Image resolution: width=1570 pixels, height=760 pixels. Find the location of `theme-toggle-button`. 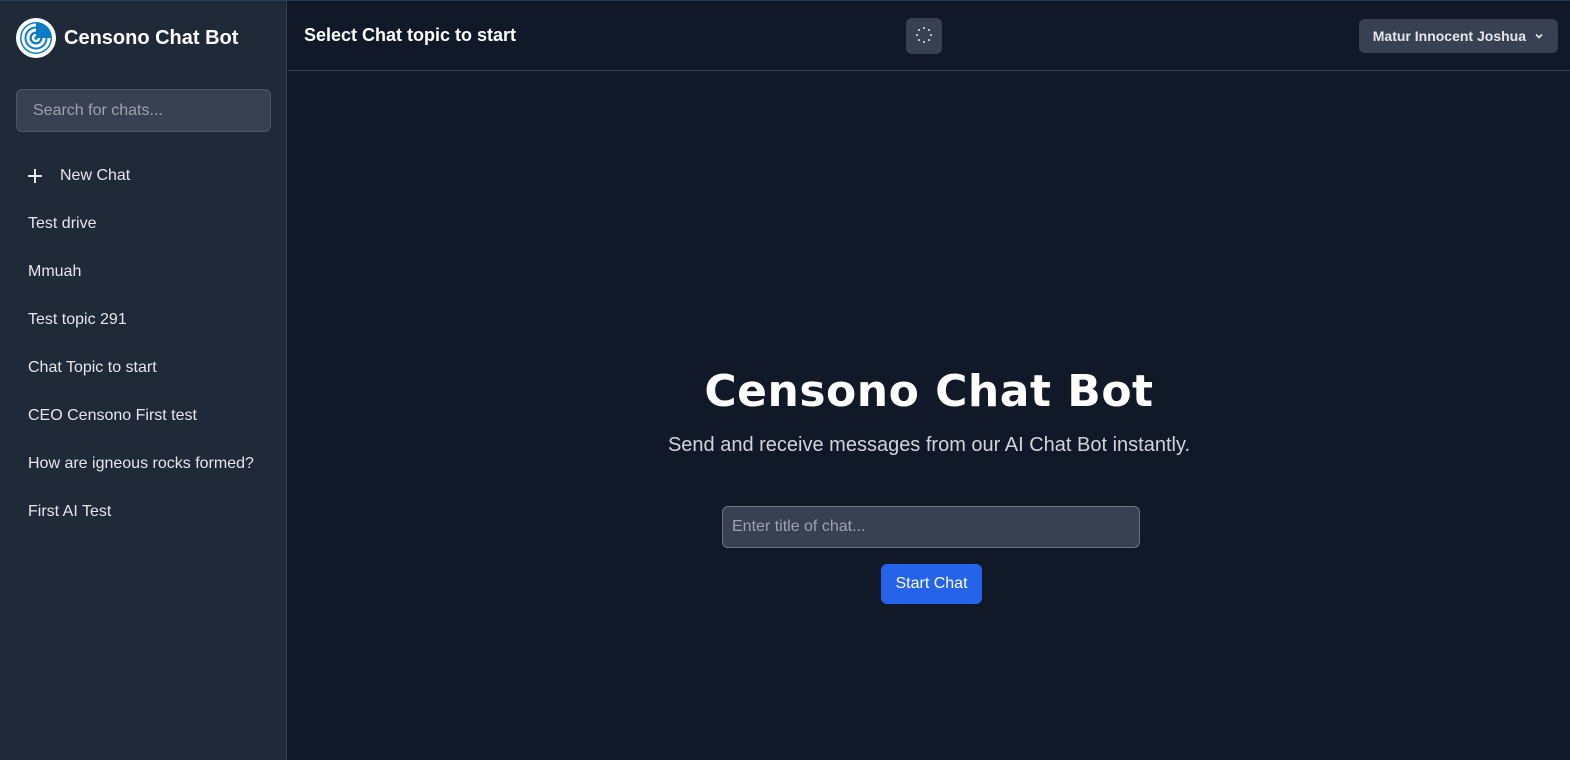

theme-toggle-button is located at coordinates (924, 36).